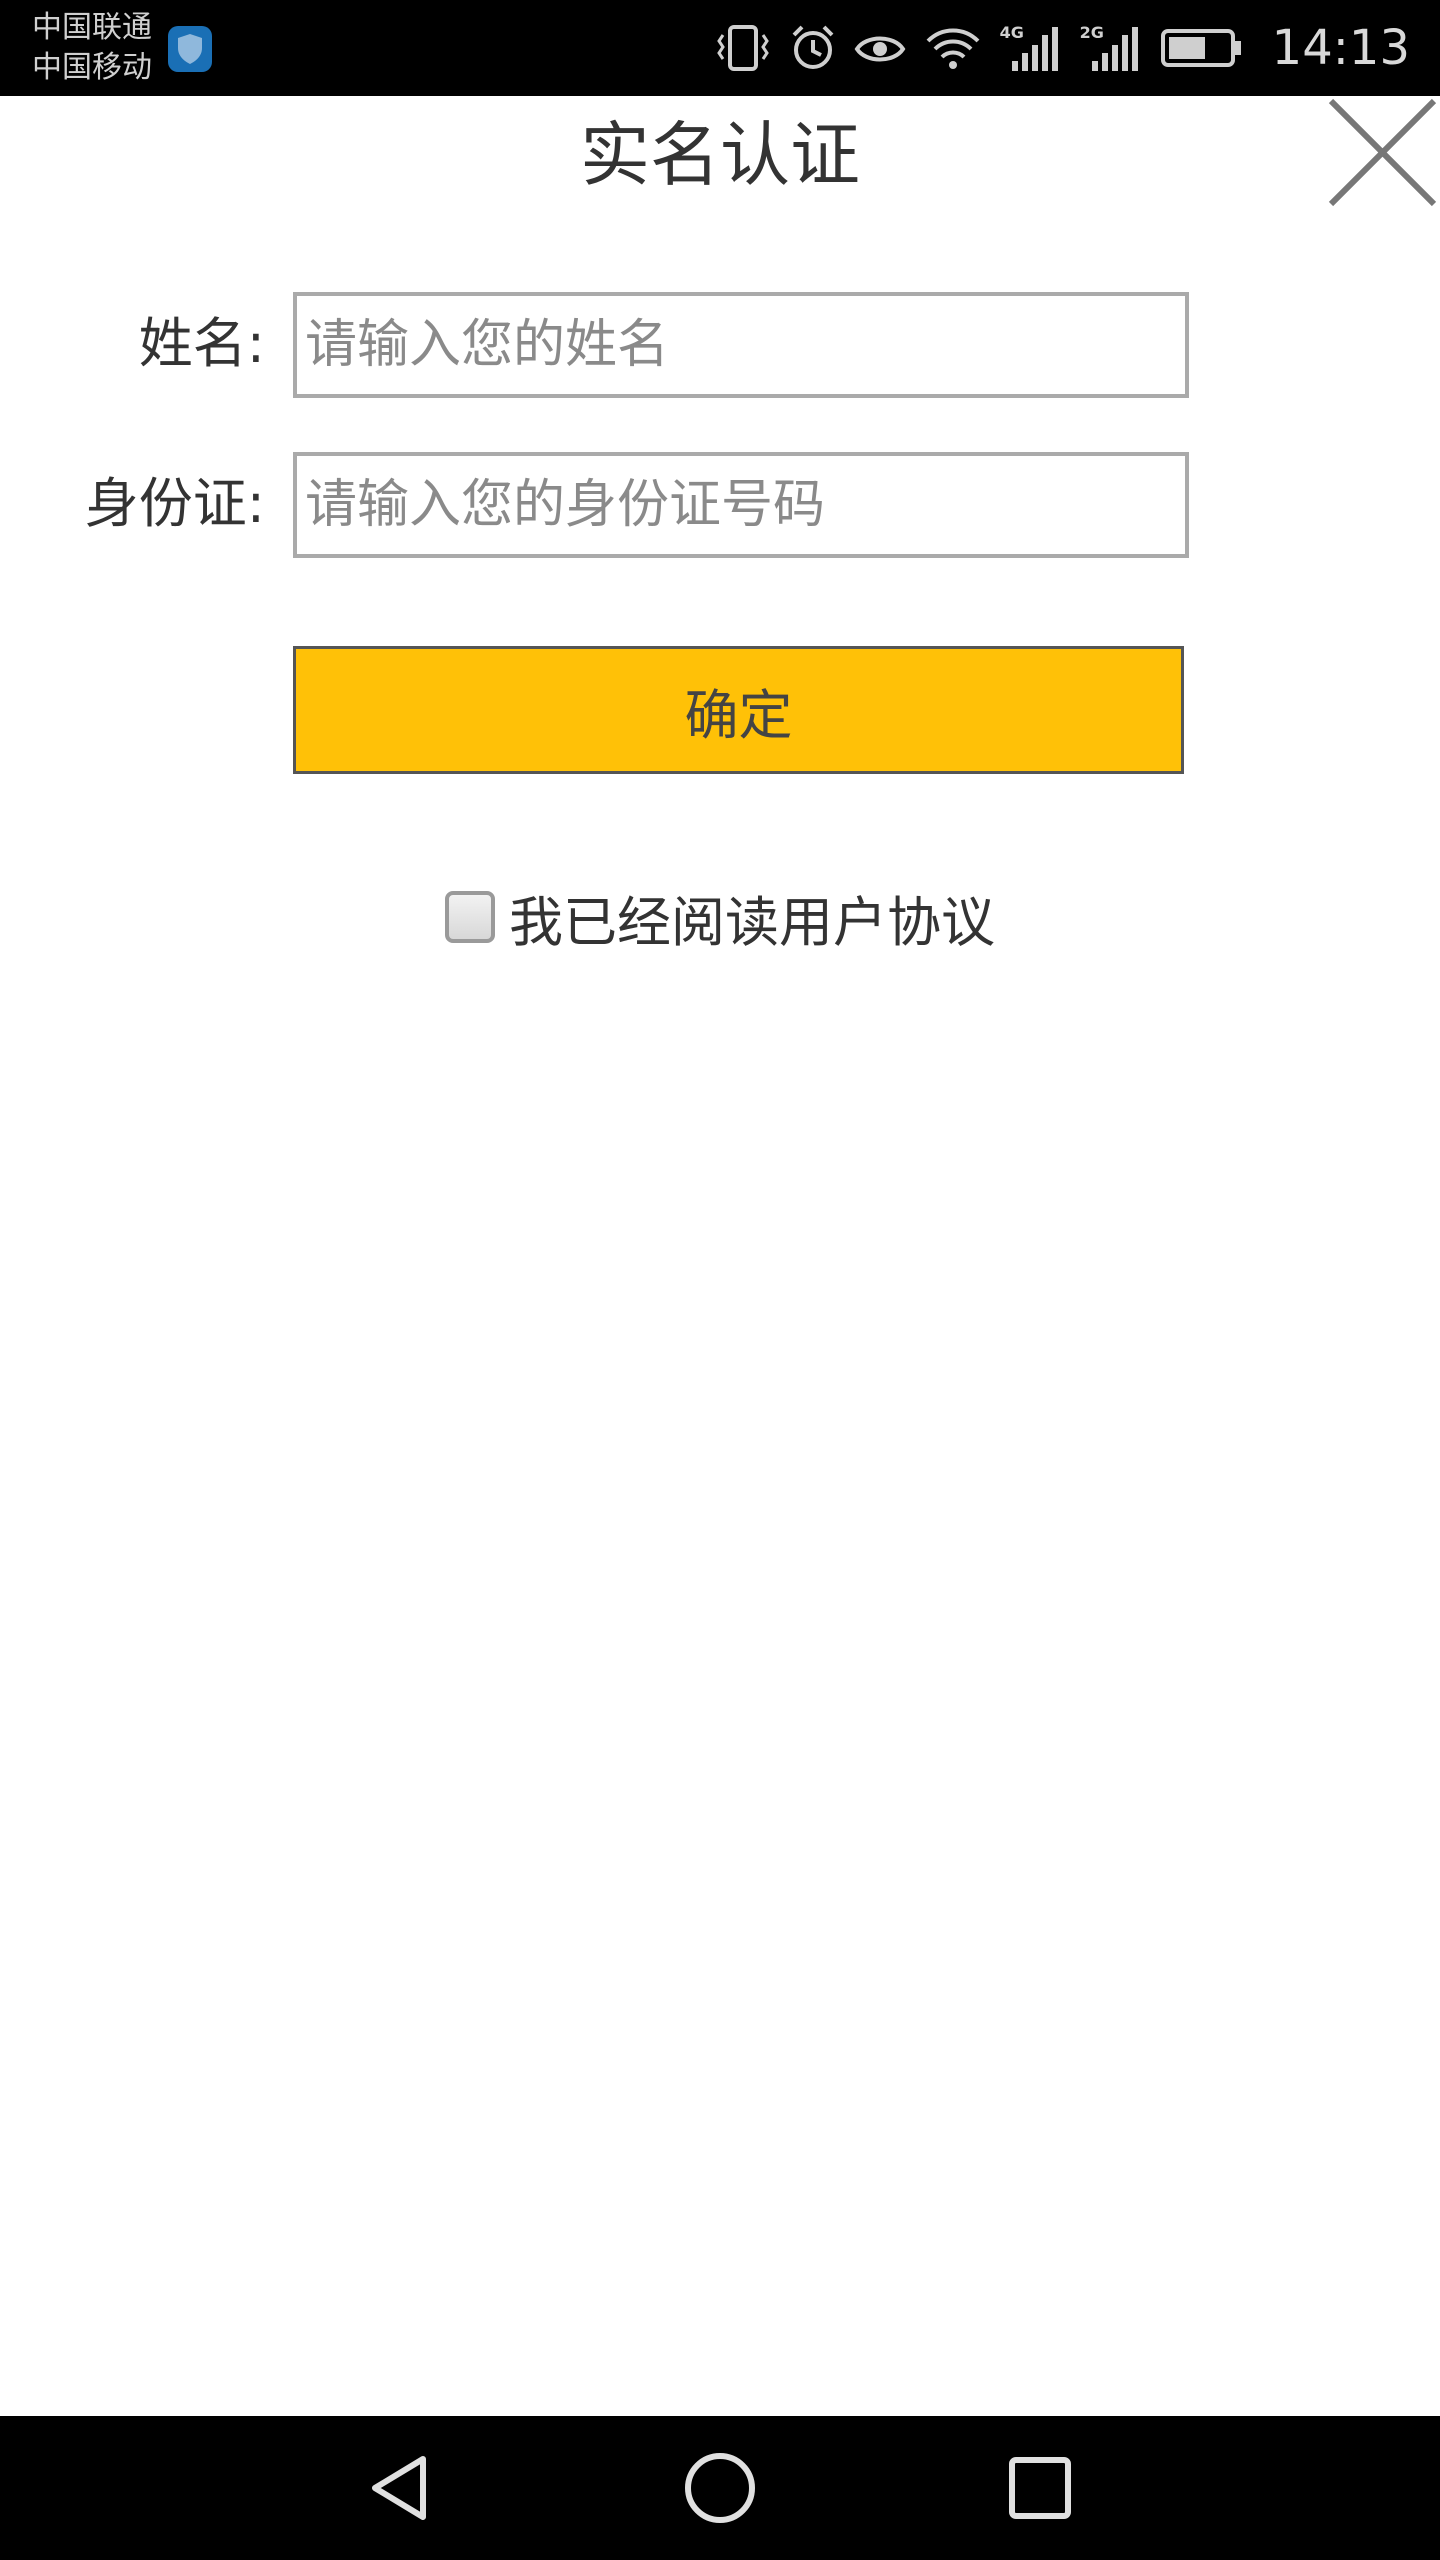 The height and width of the screenshot is (2560, 1440). I want to click on agreement-row: 我已经阅读用户协议, so click(720, 918).